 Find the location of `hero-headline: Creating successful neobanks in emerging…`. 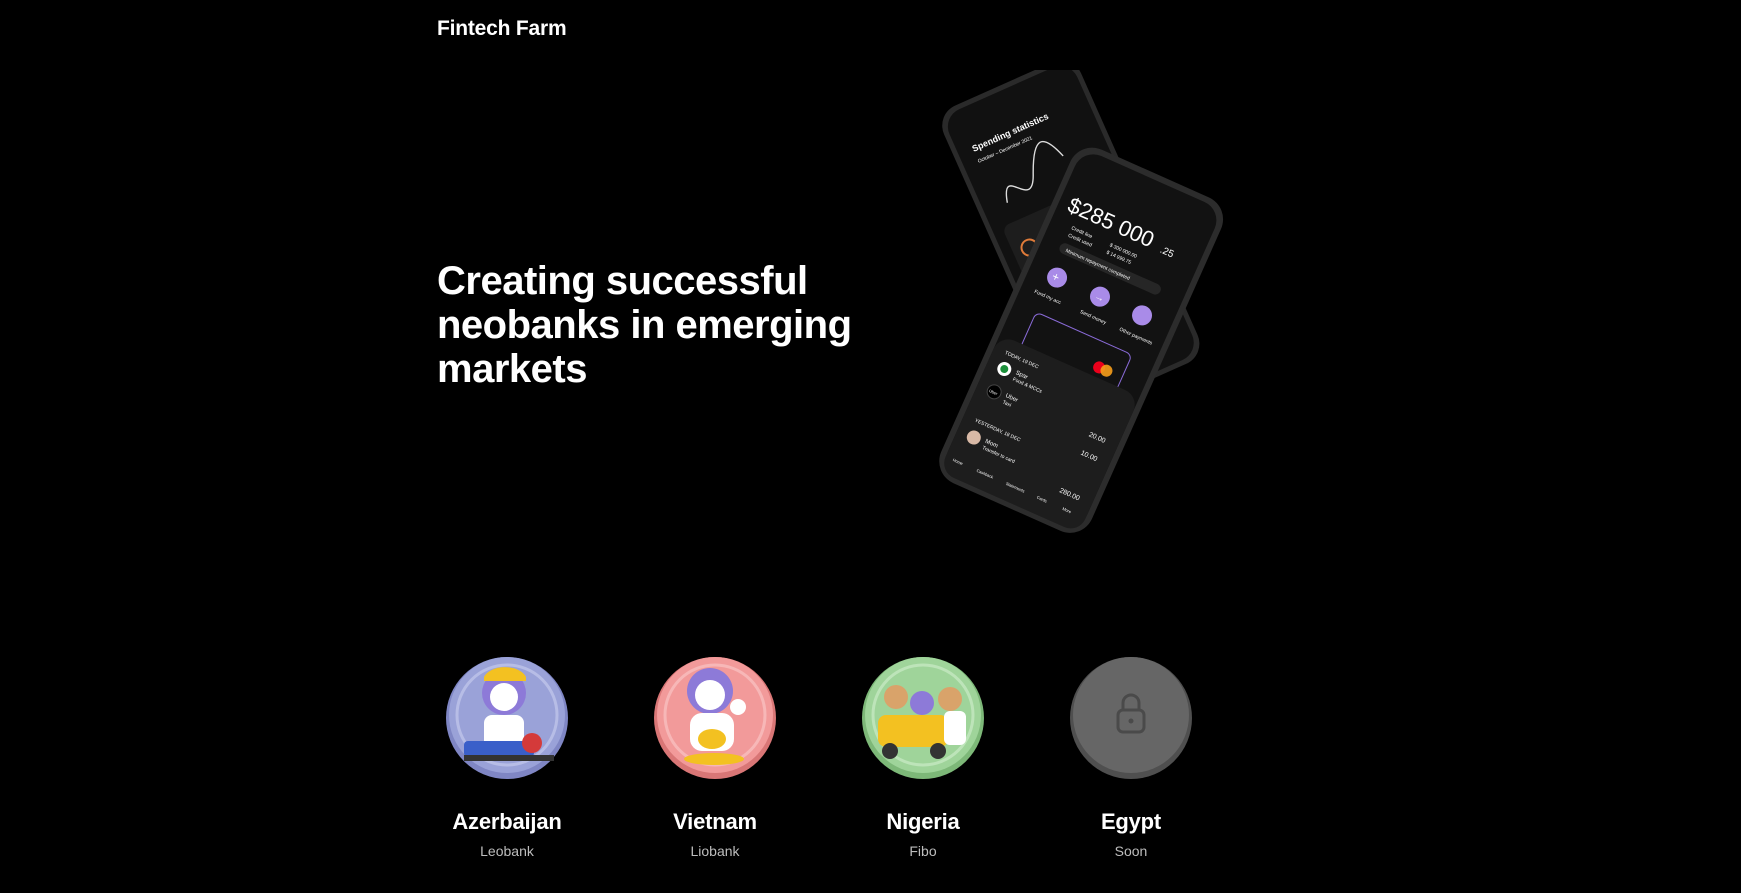

hero-headline: Creating successful neobanks in emerging… is located at coordinates (644, 325).